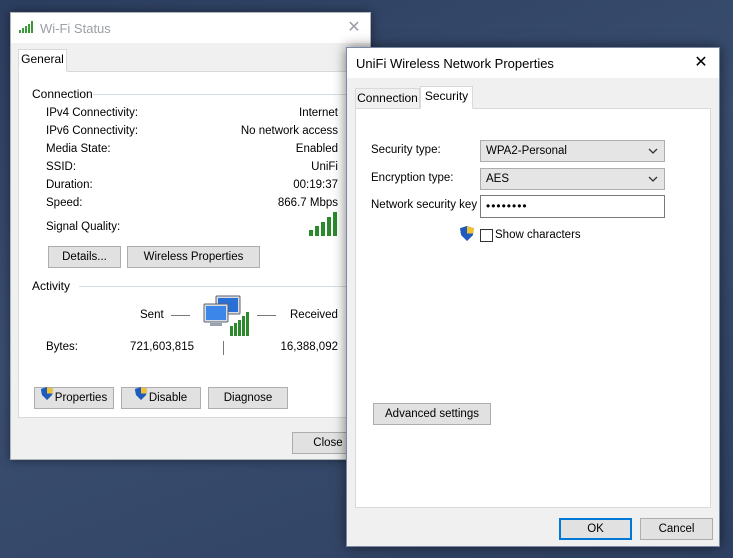 This screenshot has width=733, height=558. What do you see at coordinates (92, 113) in the screenshot?
I see `row-label: IPv4 Connectivity:` at bounding box center [92, 113].